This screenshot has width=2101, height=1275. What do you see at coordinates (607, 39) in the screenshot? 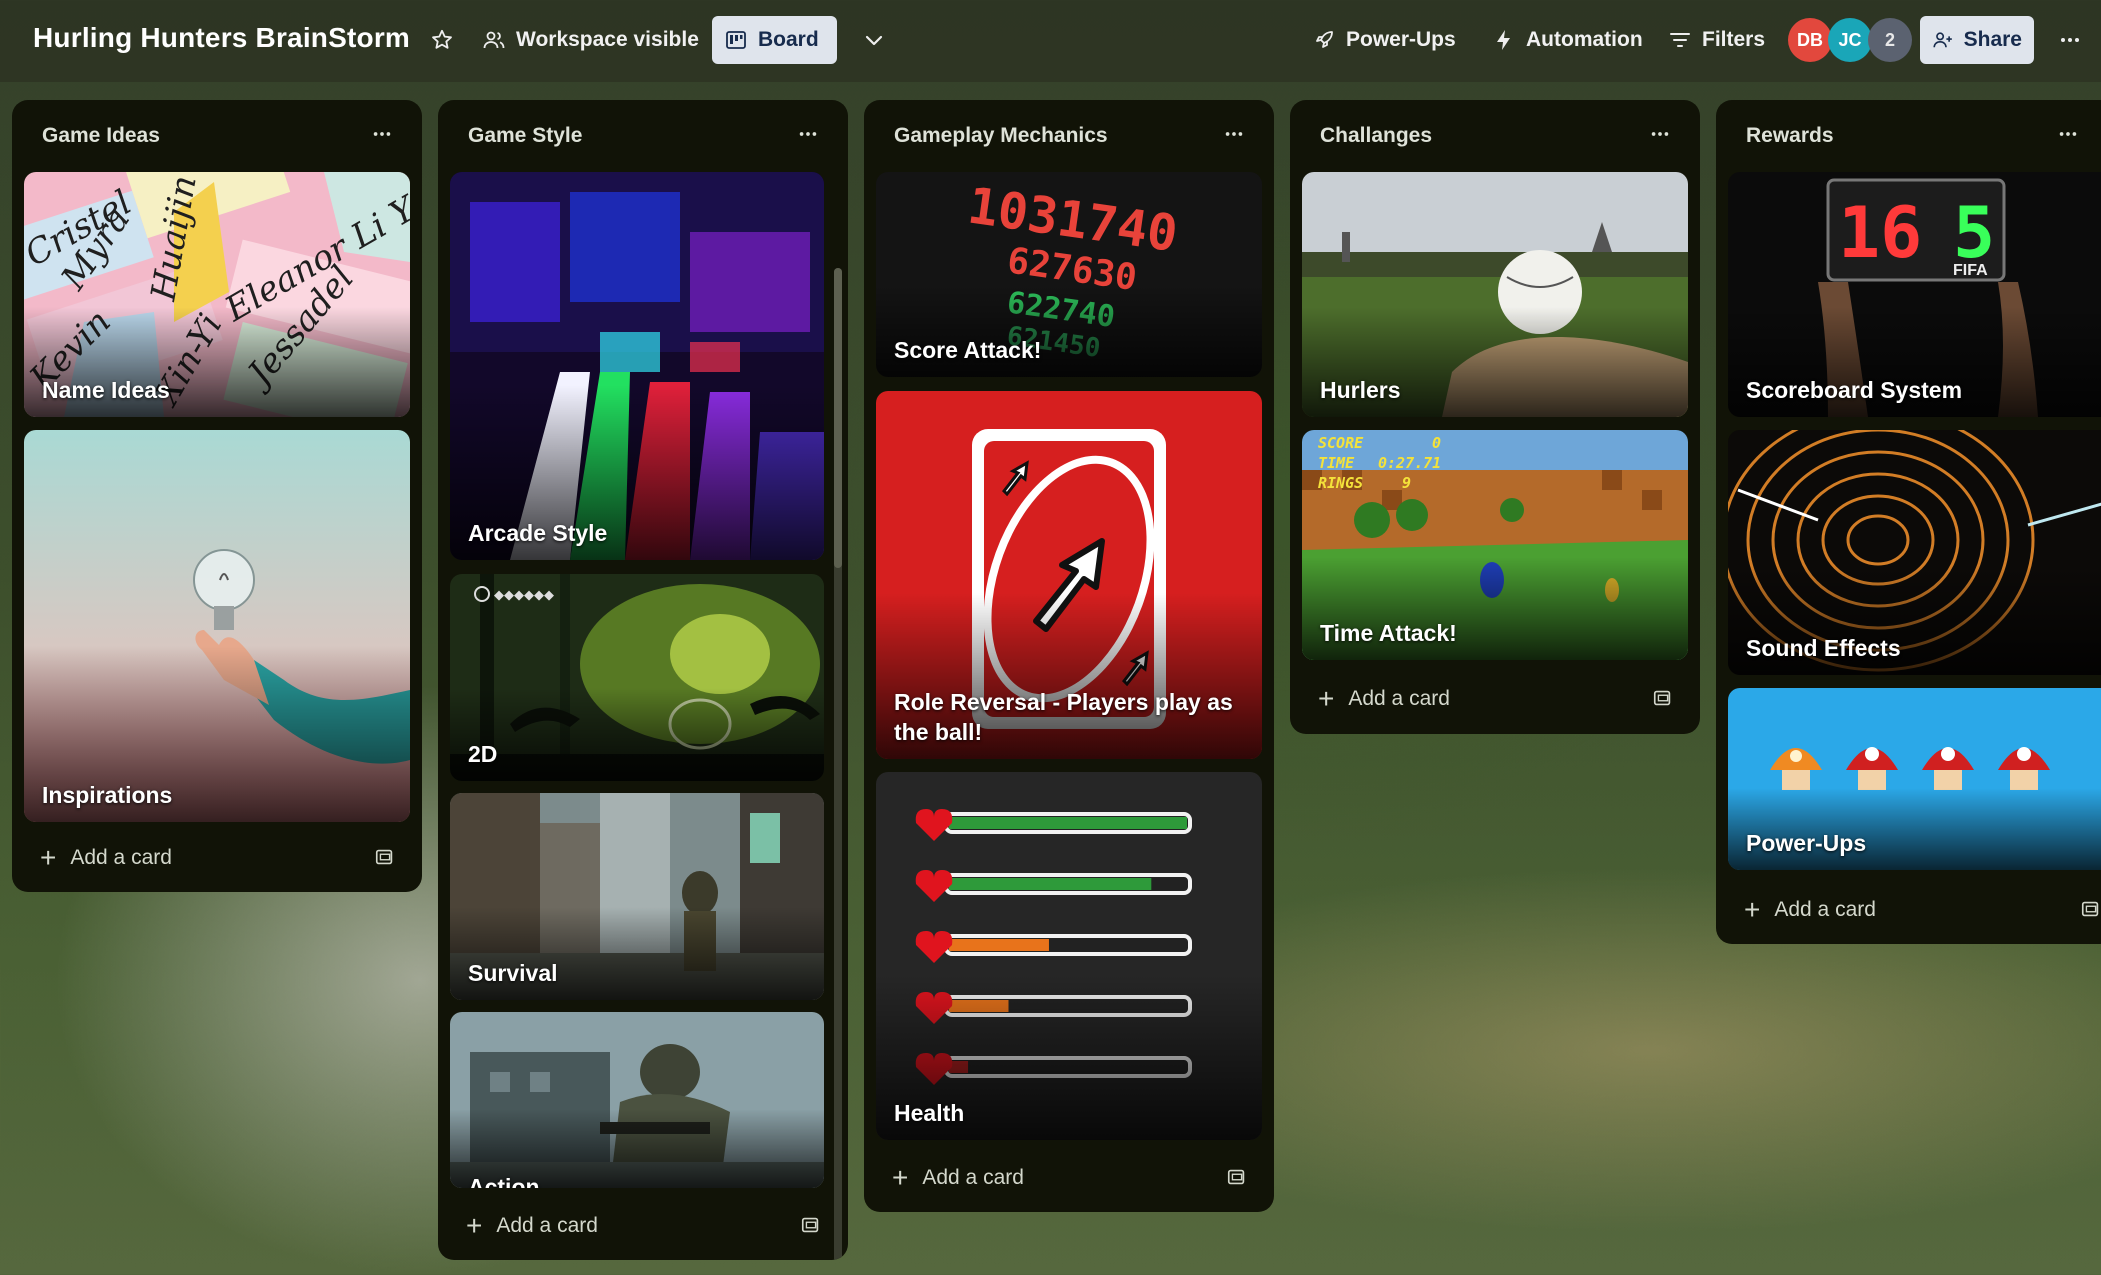
I see `visibility-label: Workspace visible` at bounding box center [607, 39].